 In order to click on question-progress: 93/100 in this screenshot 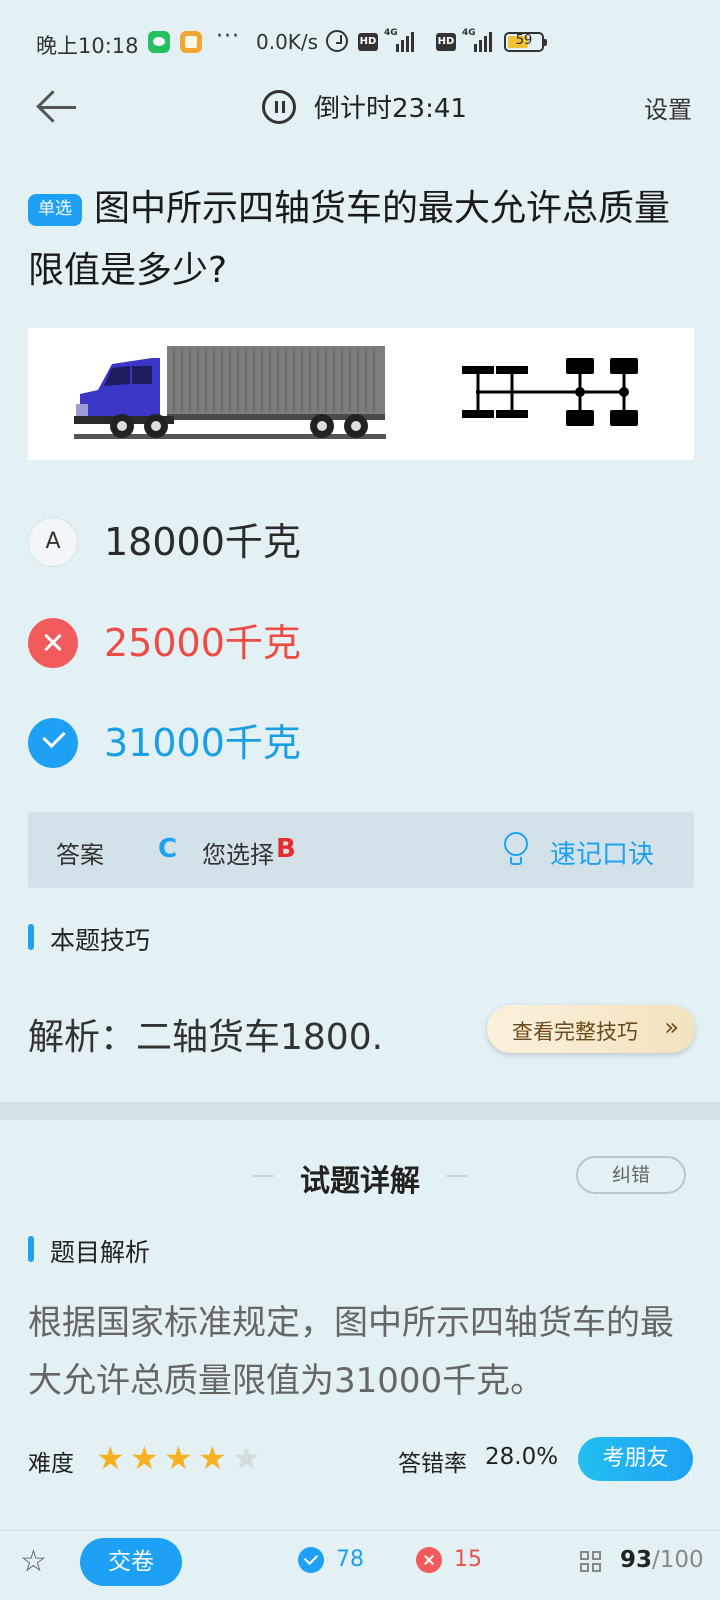, I will do `click(662, 1560)`.